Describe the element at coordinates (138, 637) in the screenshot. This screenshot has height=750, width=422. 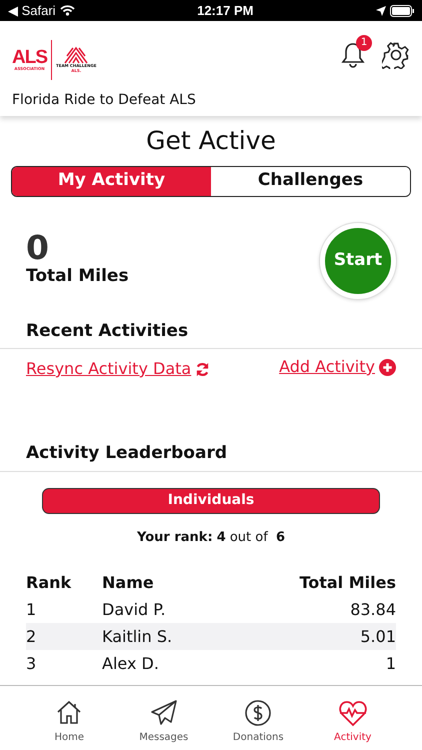
I see `table-cell-text: Kaitlin S.` at that location.